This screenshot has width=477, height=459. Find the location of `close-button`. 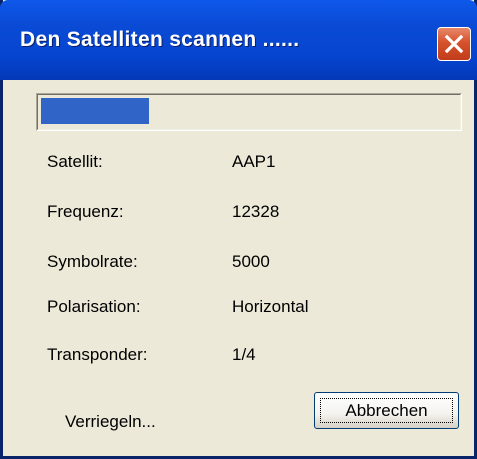

close-button is located at coordinates (454, 44).